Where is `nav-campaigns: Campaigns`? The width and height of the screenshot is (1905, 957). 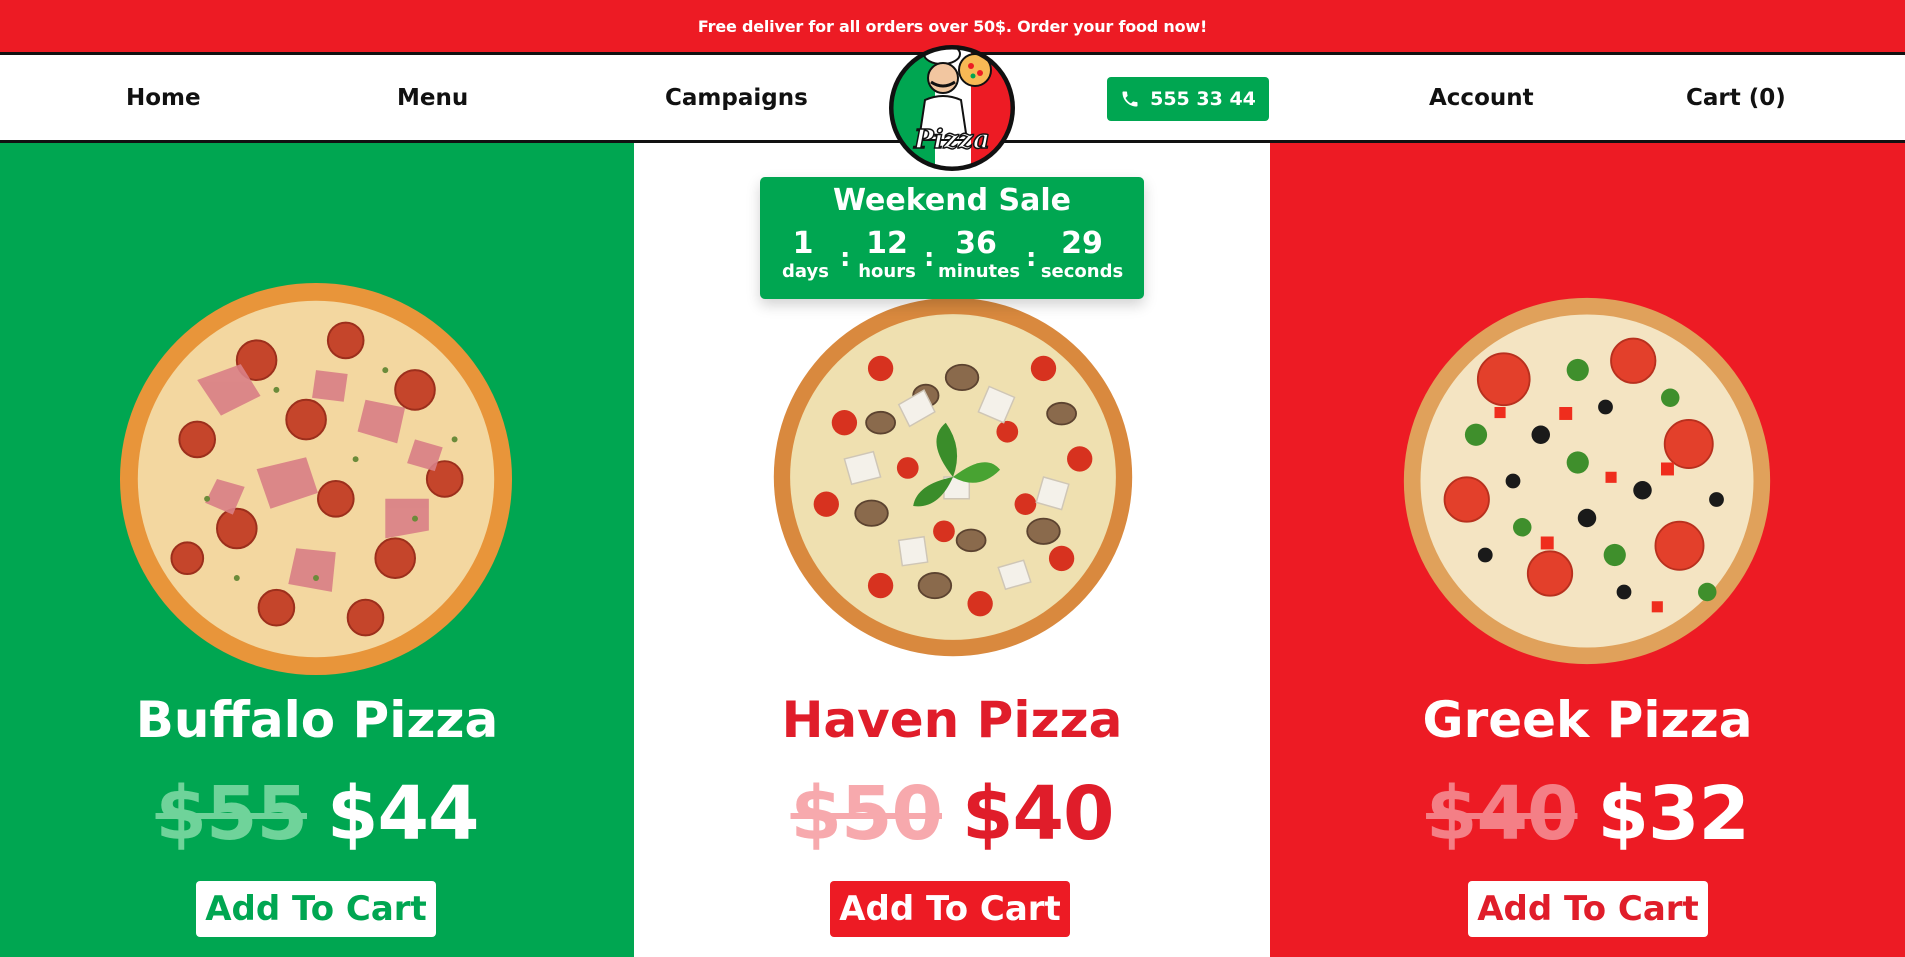 nav-campaigns: Campaigns is located at coordinates (736, 97).